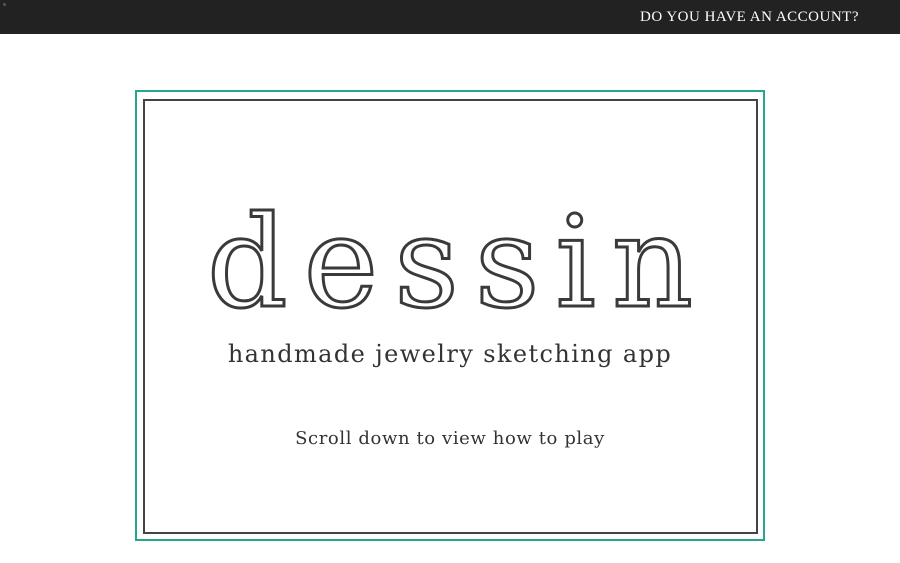  What do you see at coordinates (4, 4) in the screenshot?
I see `corner-dot` at bounding box center [4, 4].